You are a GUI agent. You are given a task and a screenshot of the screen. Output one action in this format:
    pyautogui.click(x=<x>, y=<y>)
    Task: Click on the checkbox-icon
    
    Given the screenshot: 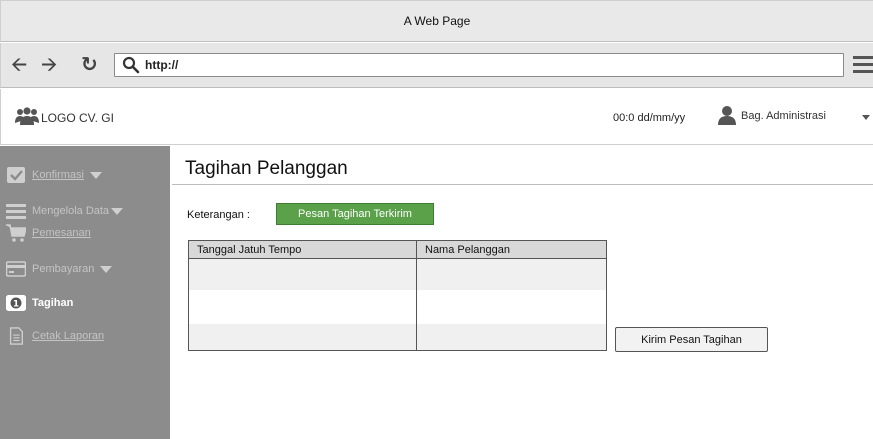 What is the action you would take?
    pyautogui.click(x=16, y=175)
    